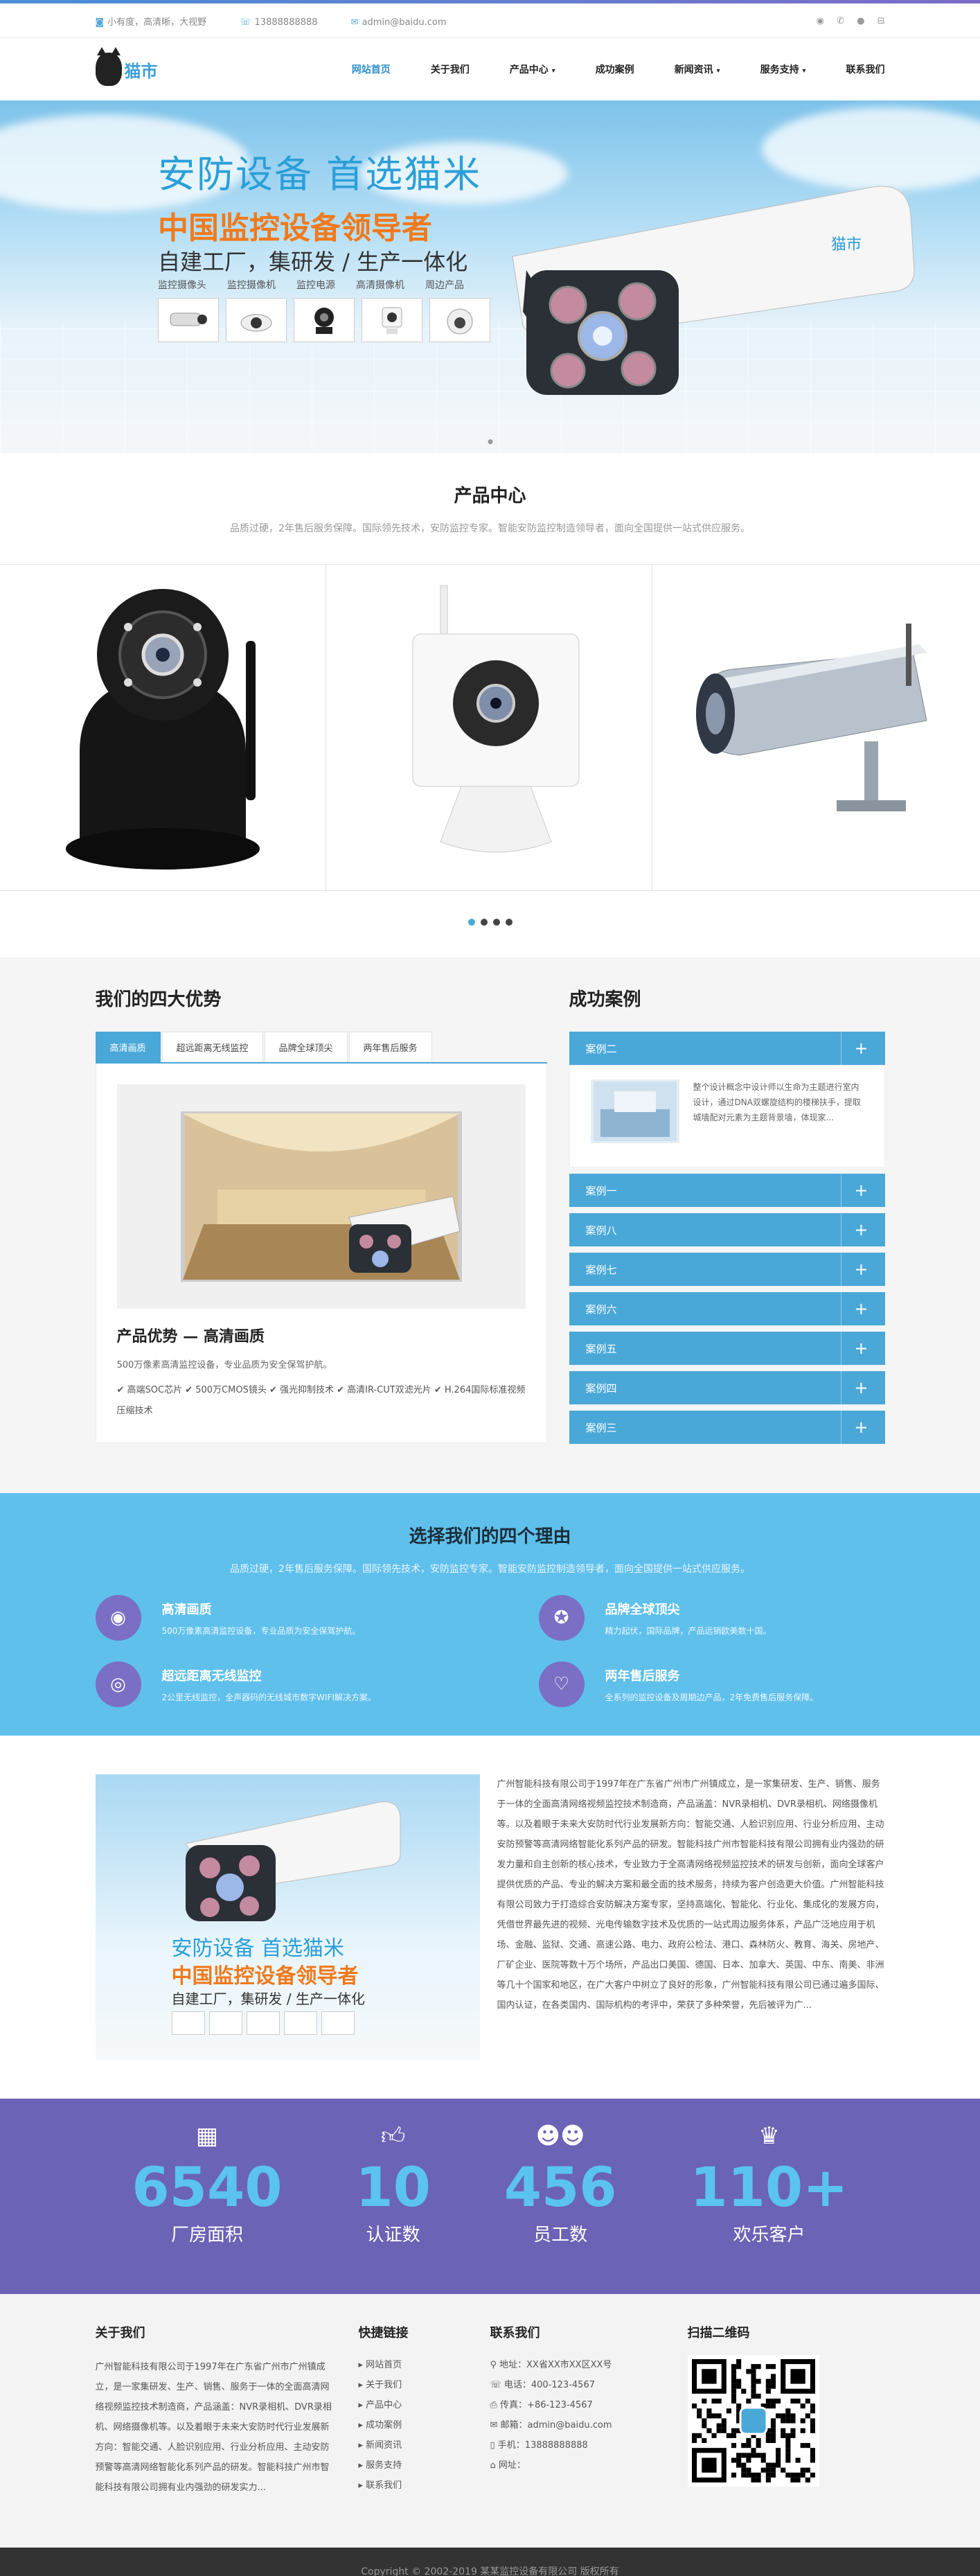  Describe the element at coordinates (727, 1269) in the screenshot. I see `case-header: 案例七 +` at that location.